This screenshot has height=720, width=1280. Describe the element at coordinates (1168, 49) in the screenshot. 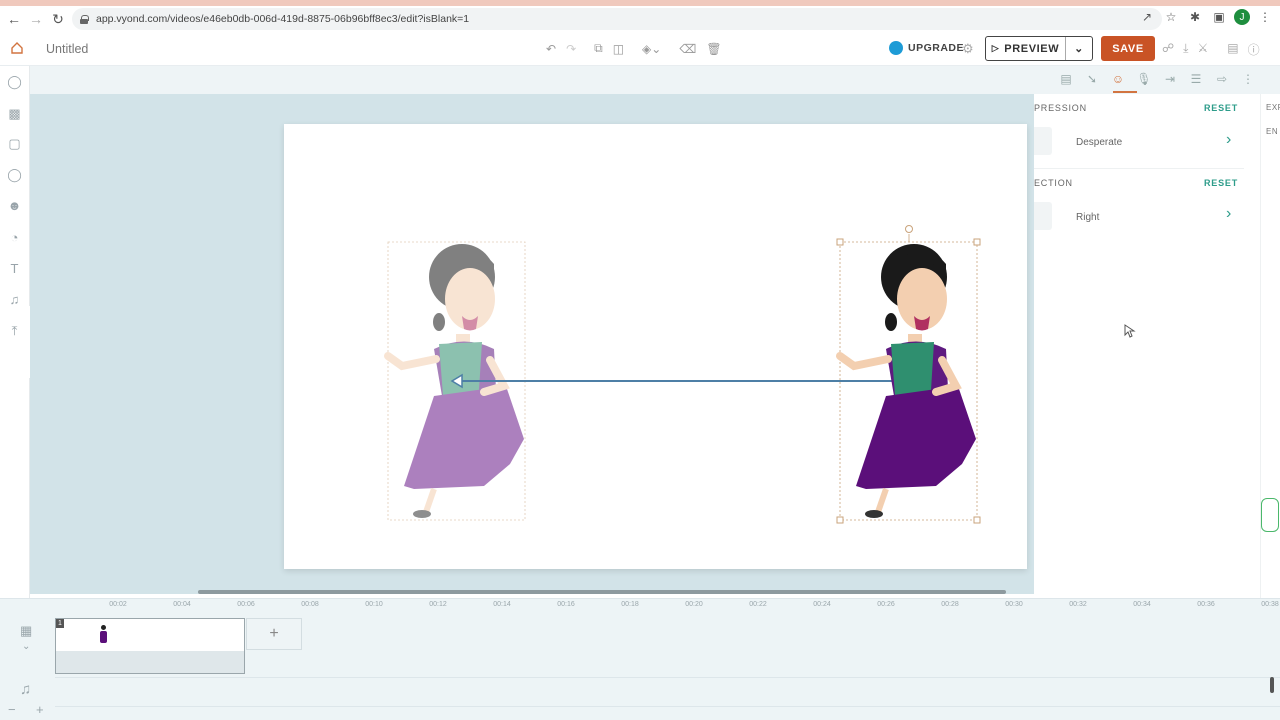

I see `share-node-icon: ☍` at that location.